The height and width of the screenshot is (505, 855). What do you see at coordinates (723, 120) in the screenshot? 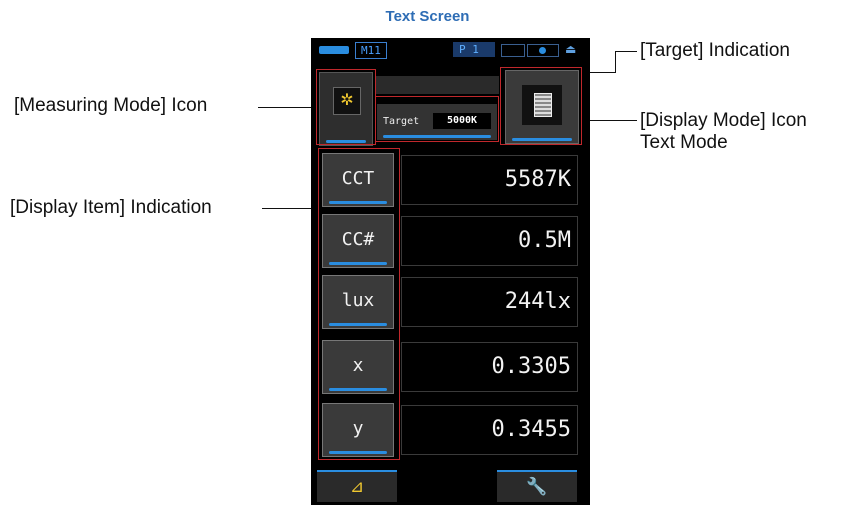
I see `callout-display-mode-line1: [Display Mode] Icon` at bounding box center [723, 120].